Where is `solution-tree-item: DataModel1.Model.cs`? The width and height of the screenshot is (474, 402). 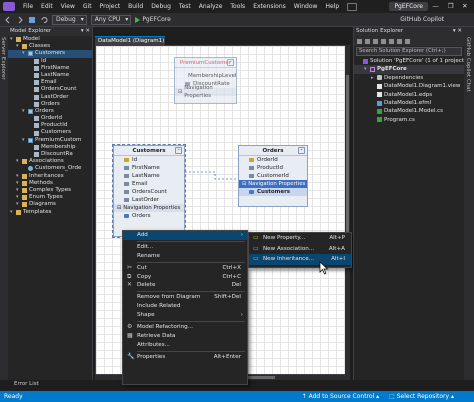 solution-tree-item: DataModel1.Model.cs is located at coordinates (409, 111).